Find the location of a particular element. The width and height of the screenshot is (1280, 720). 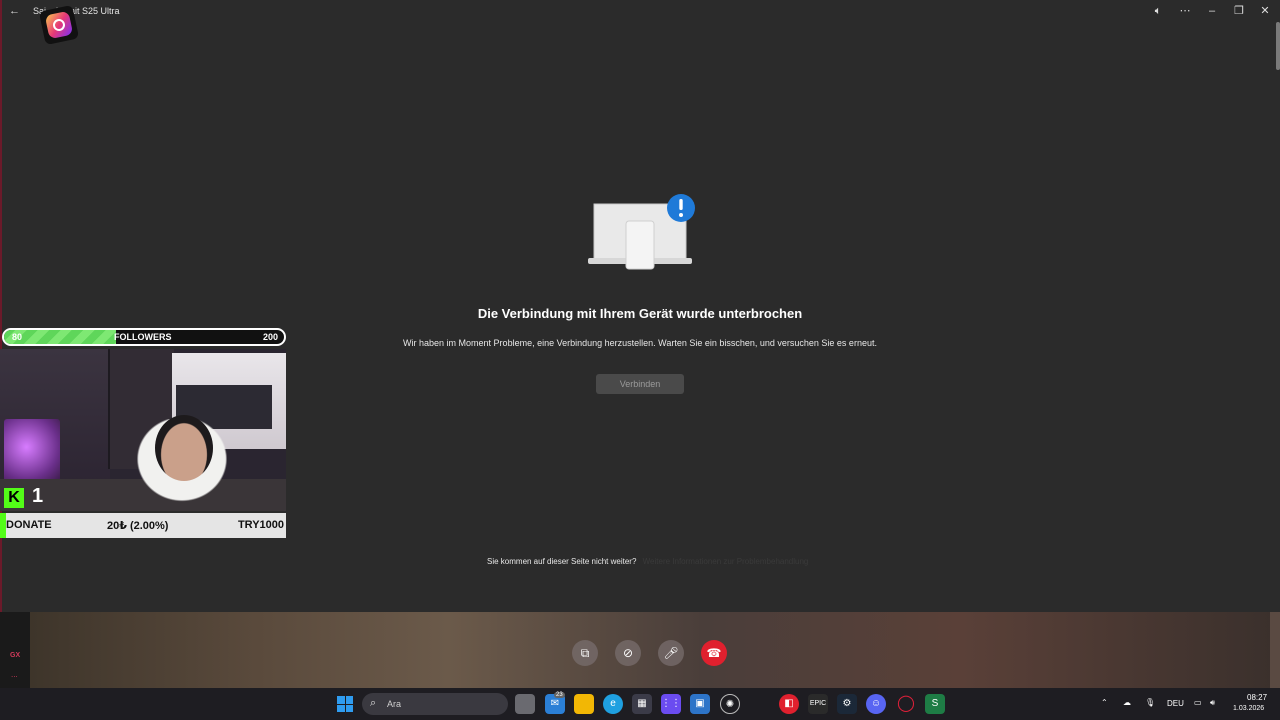

edge-browser-icon: e is located at coordinates (613, 704).